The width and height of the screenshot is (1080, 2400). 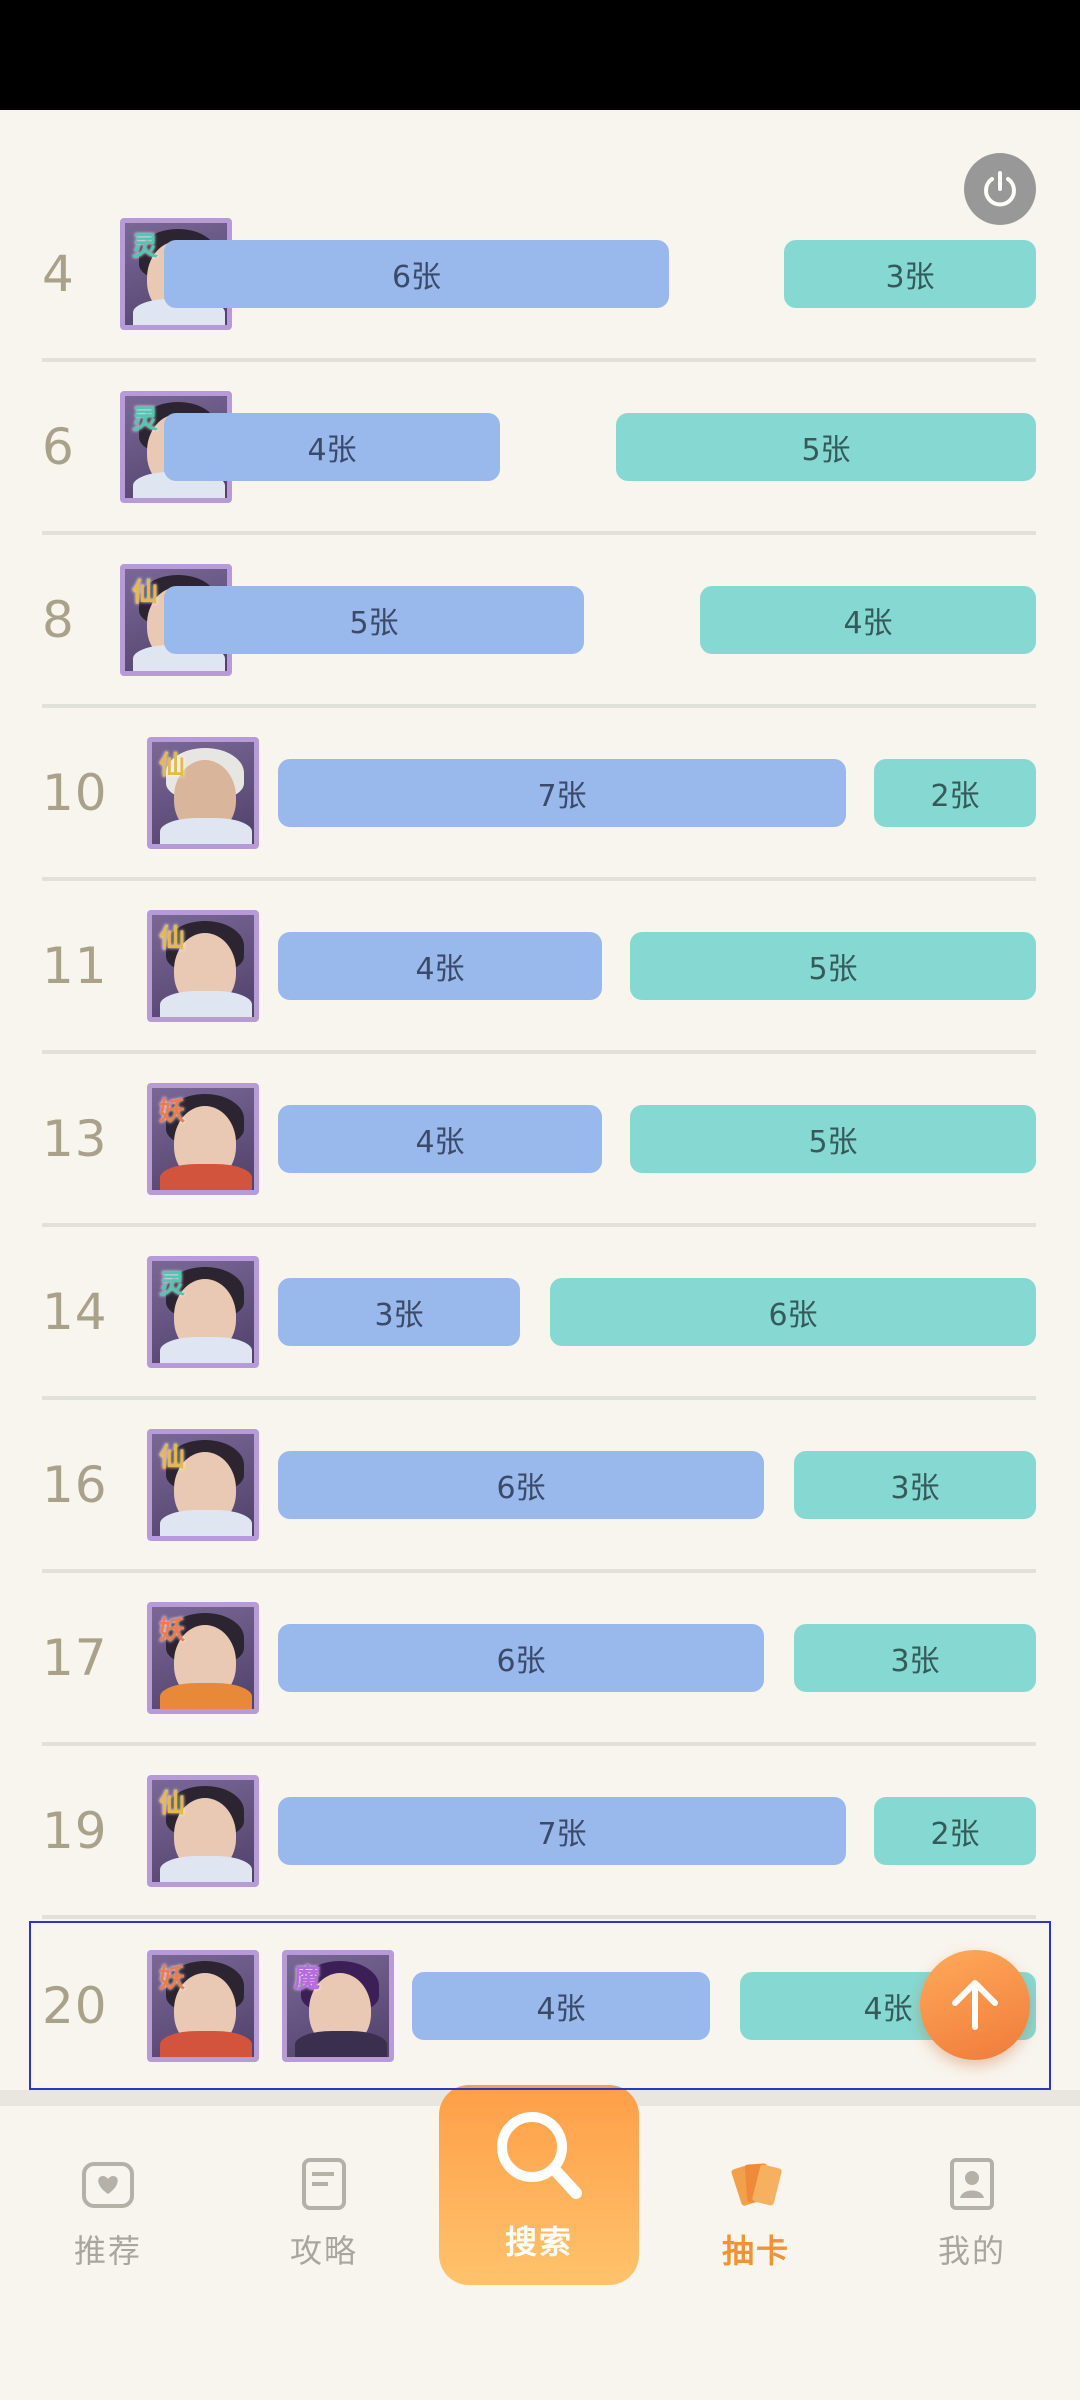 What do you see at coordinates (58, 446) in the screenshot?
I see `rank-number: 6` at bounding box center [58, 446].